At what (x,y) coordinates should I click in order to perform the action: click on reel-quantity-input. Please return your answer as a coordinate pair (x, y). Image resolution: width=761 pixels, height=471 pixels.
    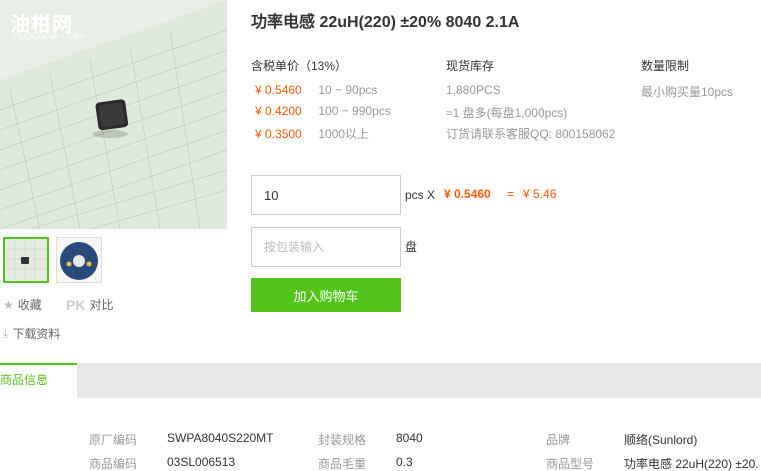
    Looking at the image, I should click on (326, 247).